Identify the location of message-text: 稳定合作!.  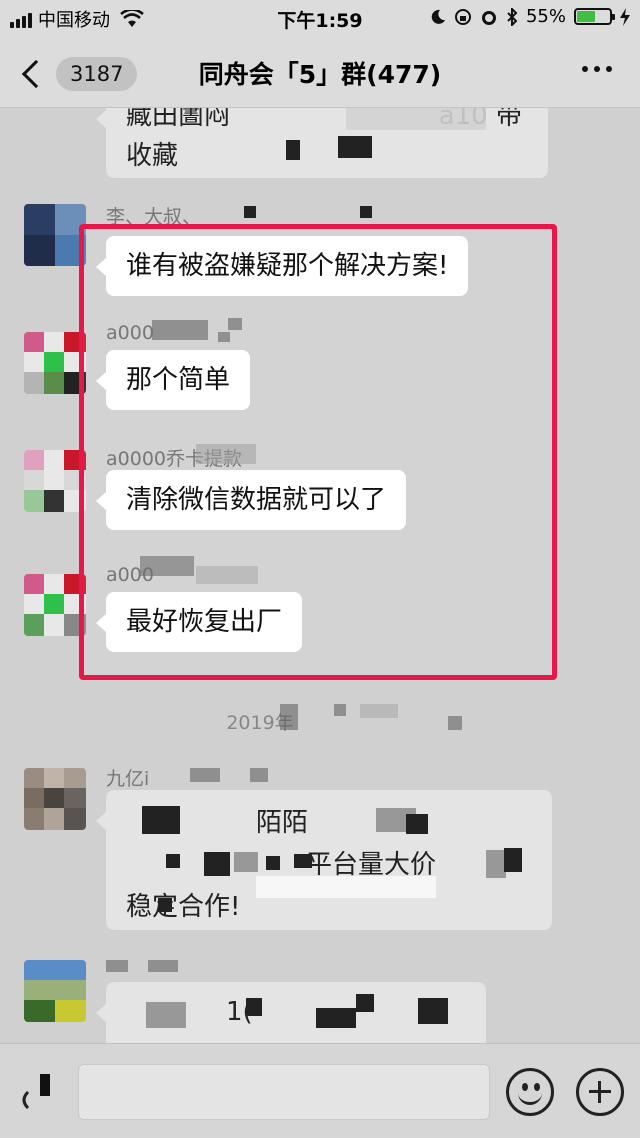
(183, 907).